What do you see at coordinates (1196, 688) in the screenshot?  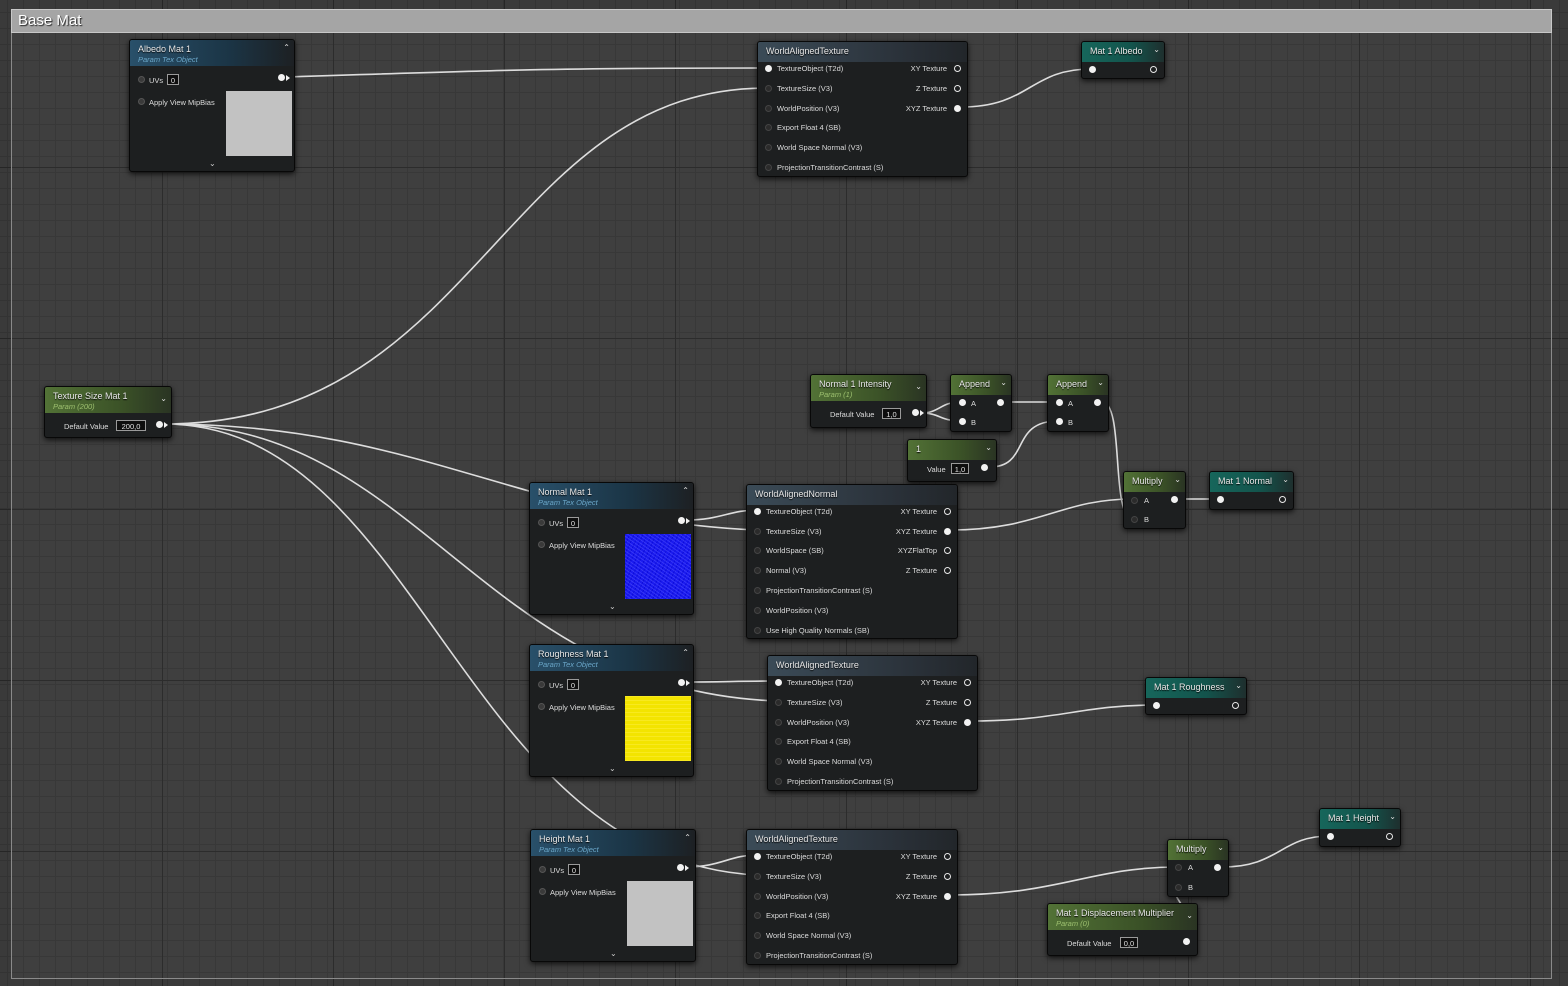 I see `node-header: Mat 1 Roughness ⌄` at bounding box center [1196, 688].